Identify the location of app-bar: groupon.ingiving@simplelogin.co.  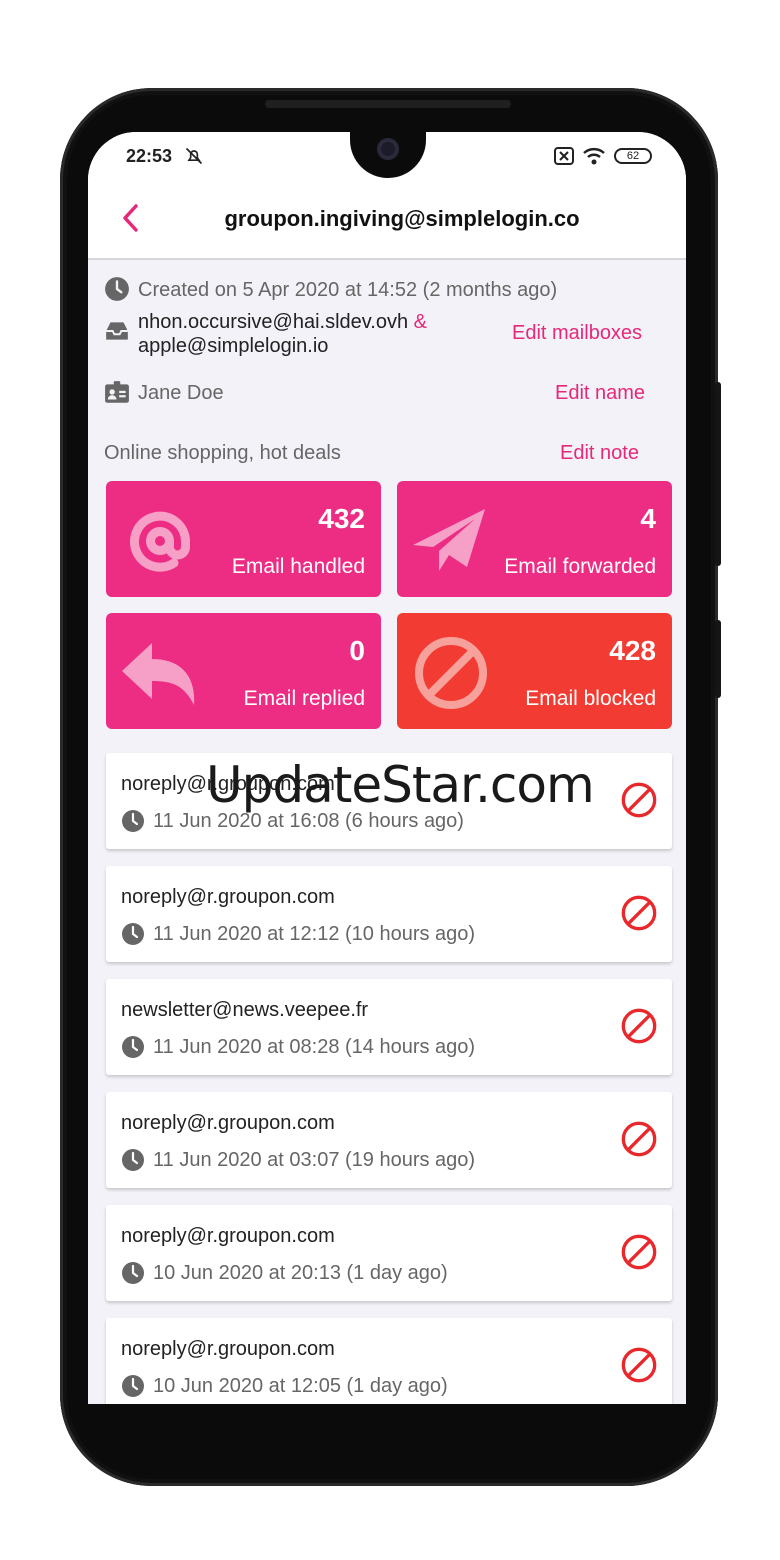
(387, 219).